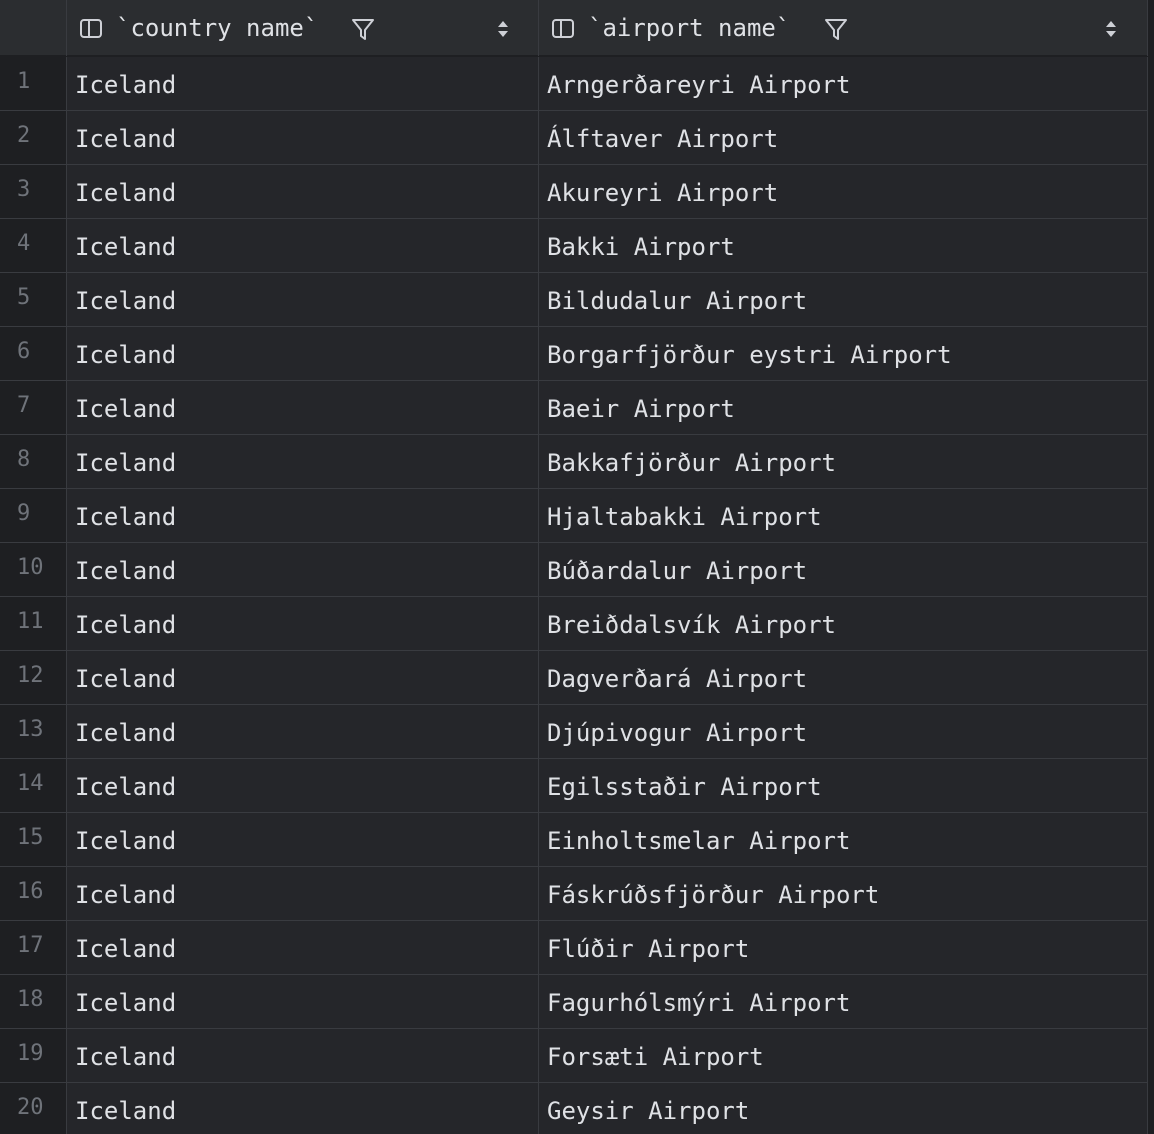 Image resolution: width=1154 pixels, height=1134 pixels. Describe the element at coordinates (843, 839) in the screenshot. I see `cell-airport-name: Einholtsmelar Airport` at that location.